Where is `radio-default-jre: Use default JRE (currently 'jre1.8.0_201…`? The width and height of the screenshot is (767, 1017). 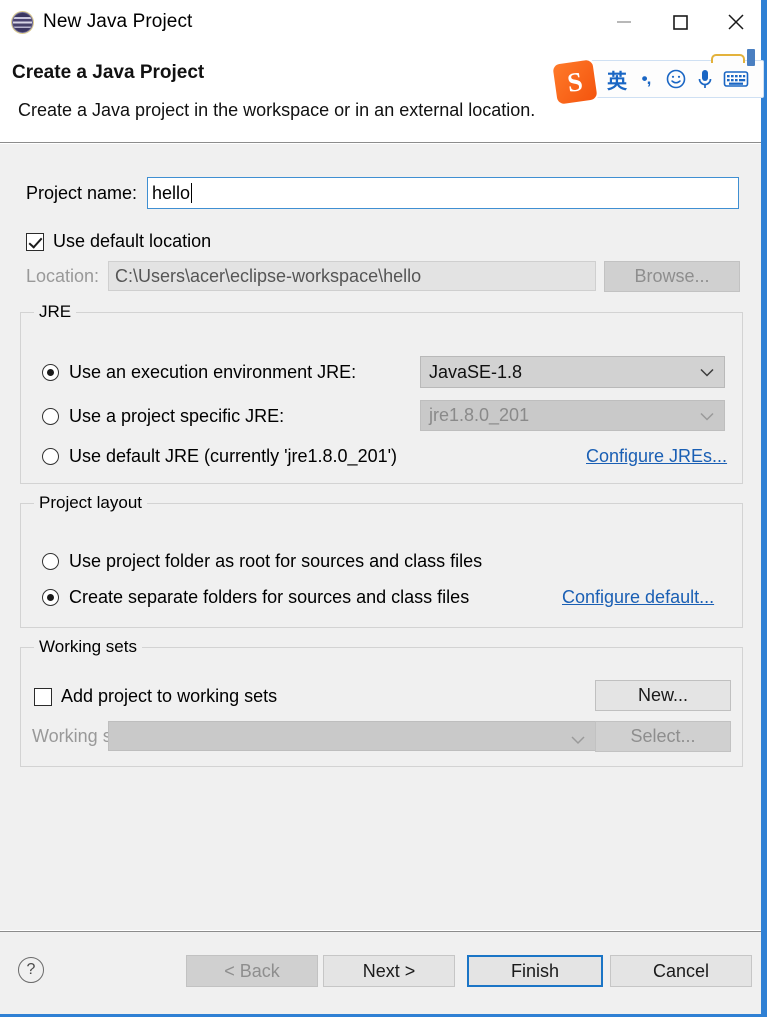 radio-default-jre: Use default JRE (currently 'jre1.8.0_201… is located at coordinates (219, 456).